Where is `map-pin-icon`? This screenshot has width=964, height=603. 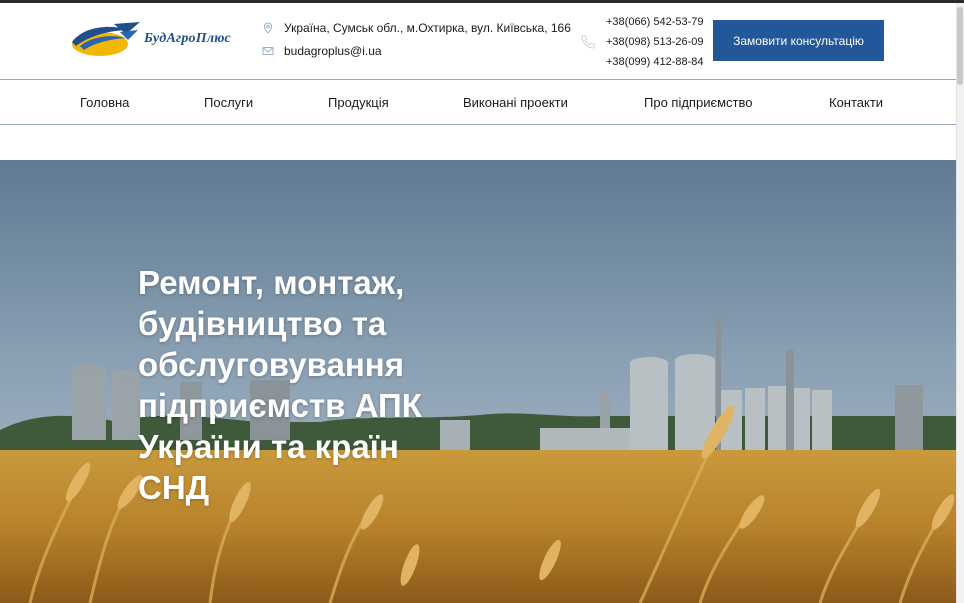 map-pin-icon is located at coordinates (268, 28).